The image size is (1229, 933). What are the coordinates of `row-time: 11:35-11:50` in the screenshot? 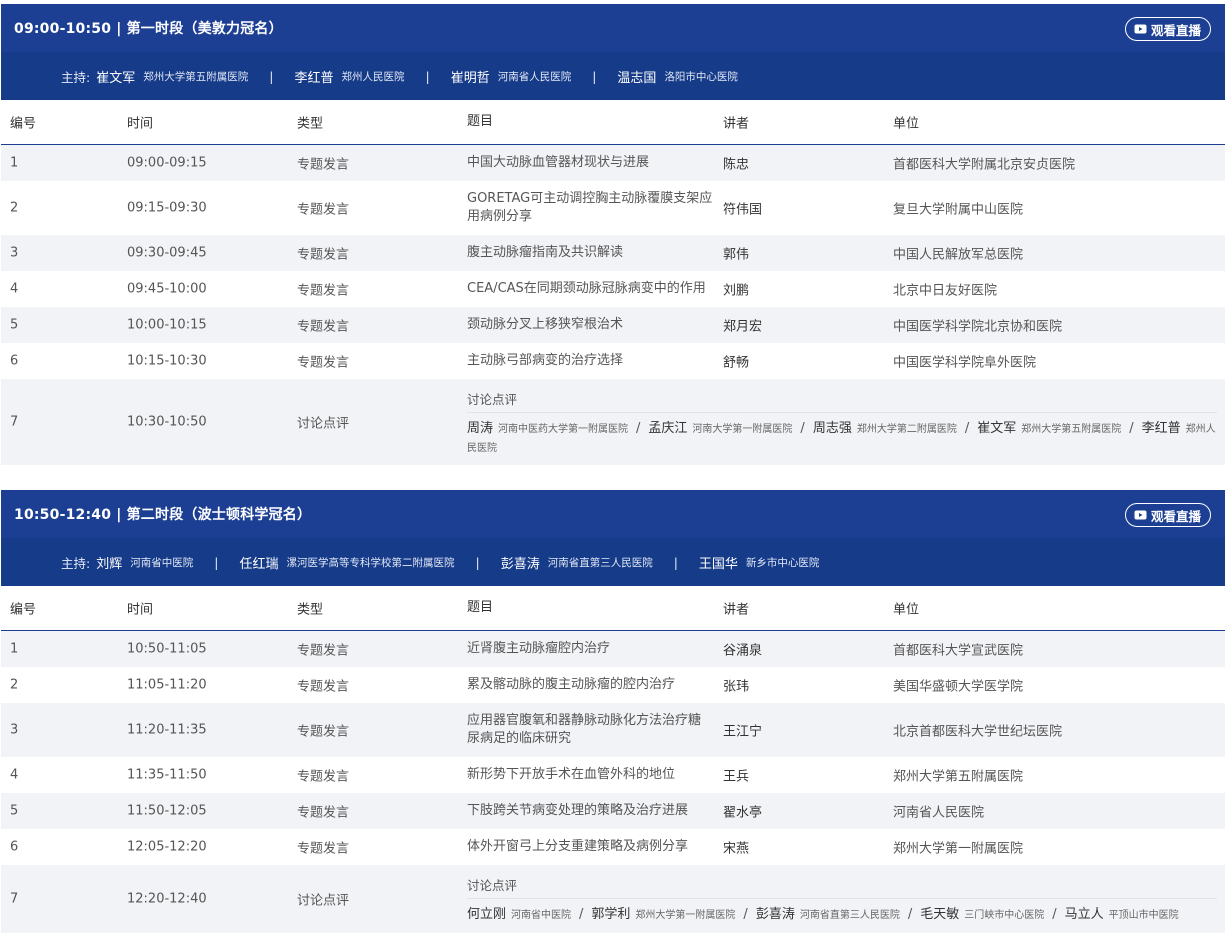 It's located at (167, 775).